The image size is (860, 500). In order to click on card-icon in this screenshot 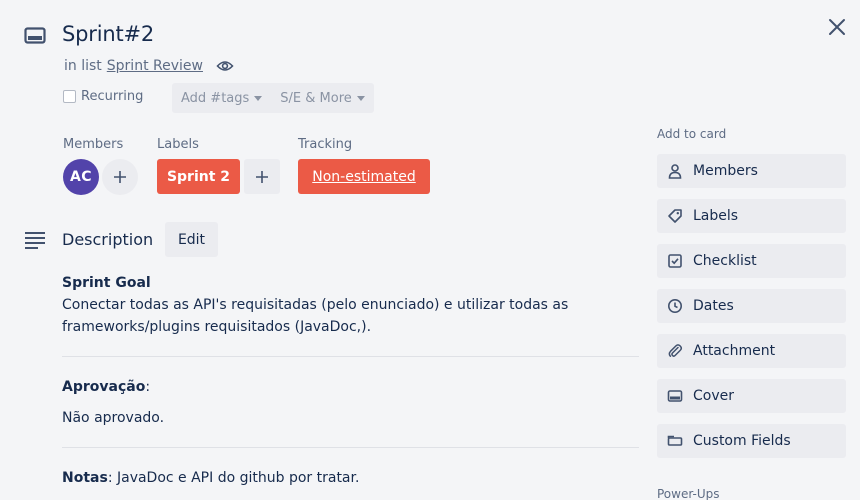, I will do `click(35, 35)`.